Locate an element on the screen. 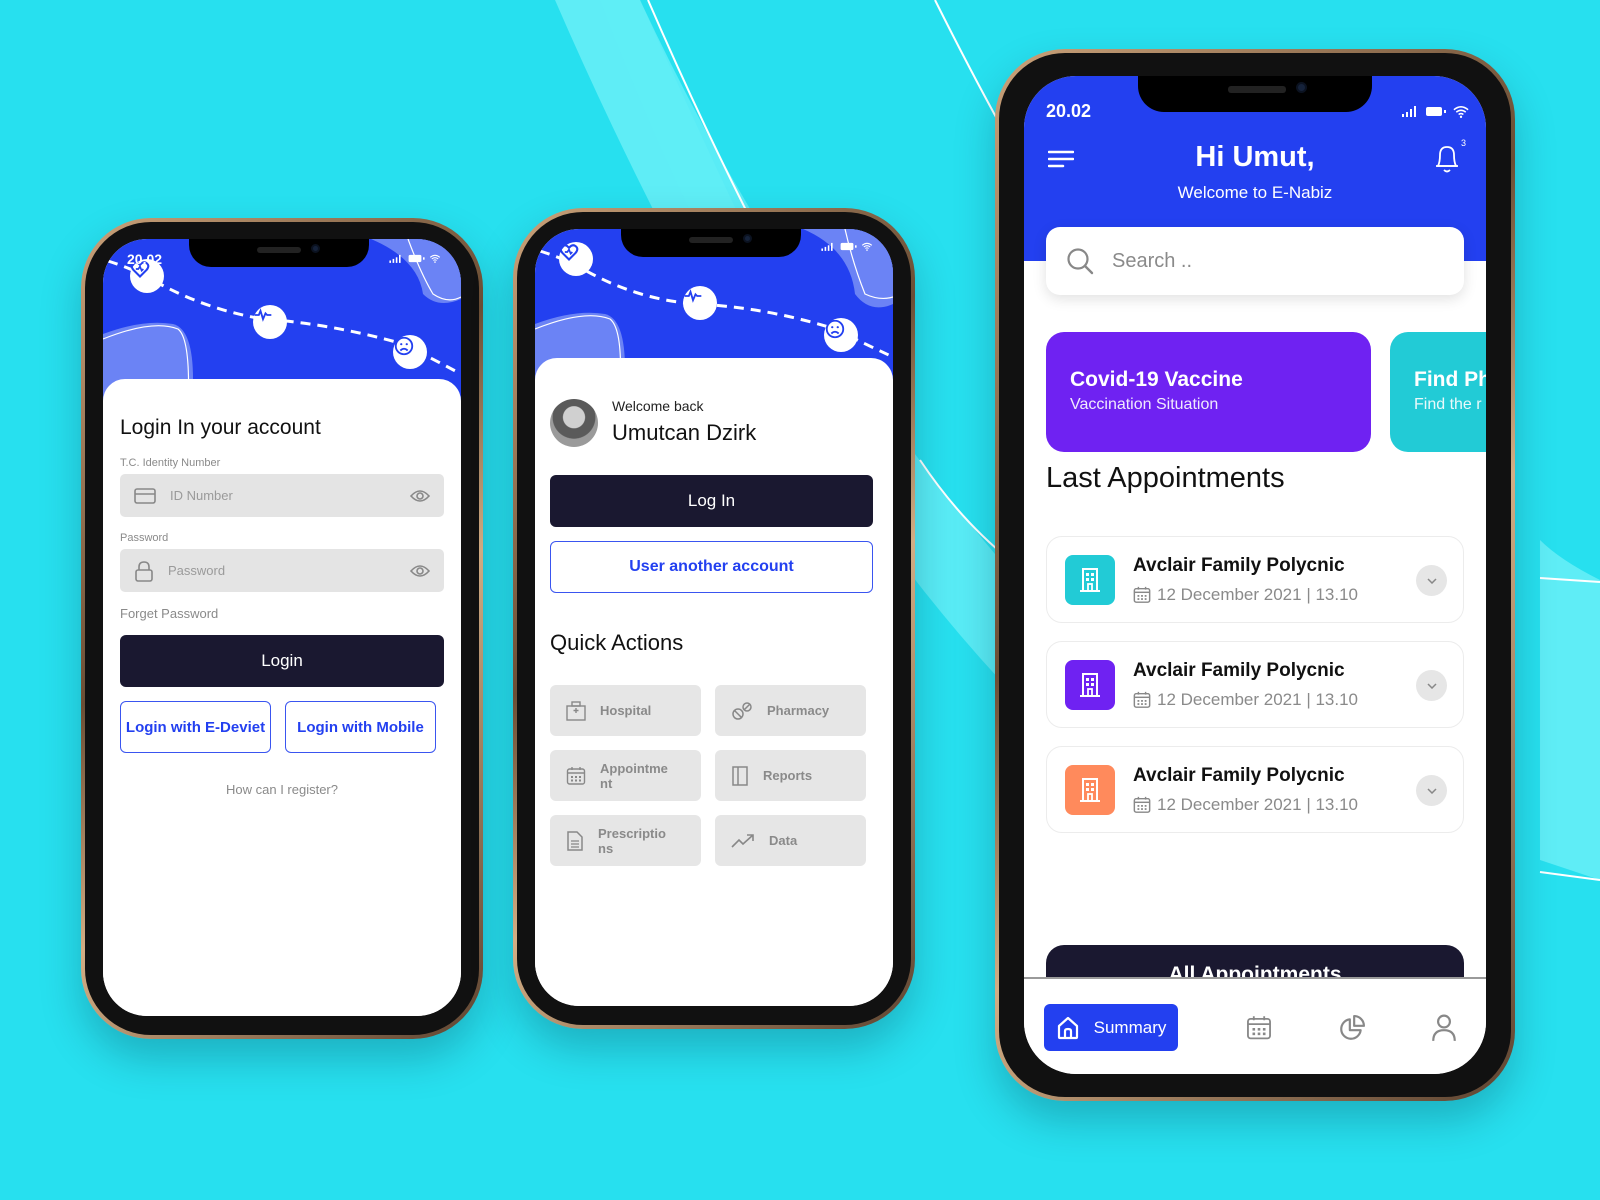 The image size is (1600, 1200). search-icon is located at coordinates (1080, 261).